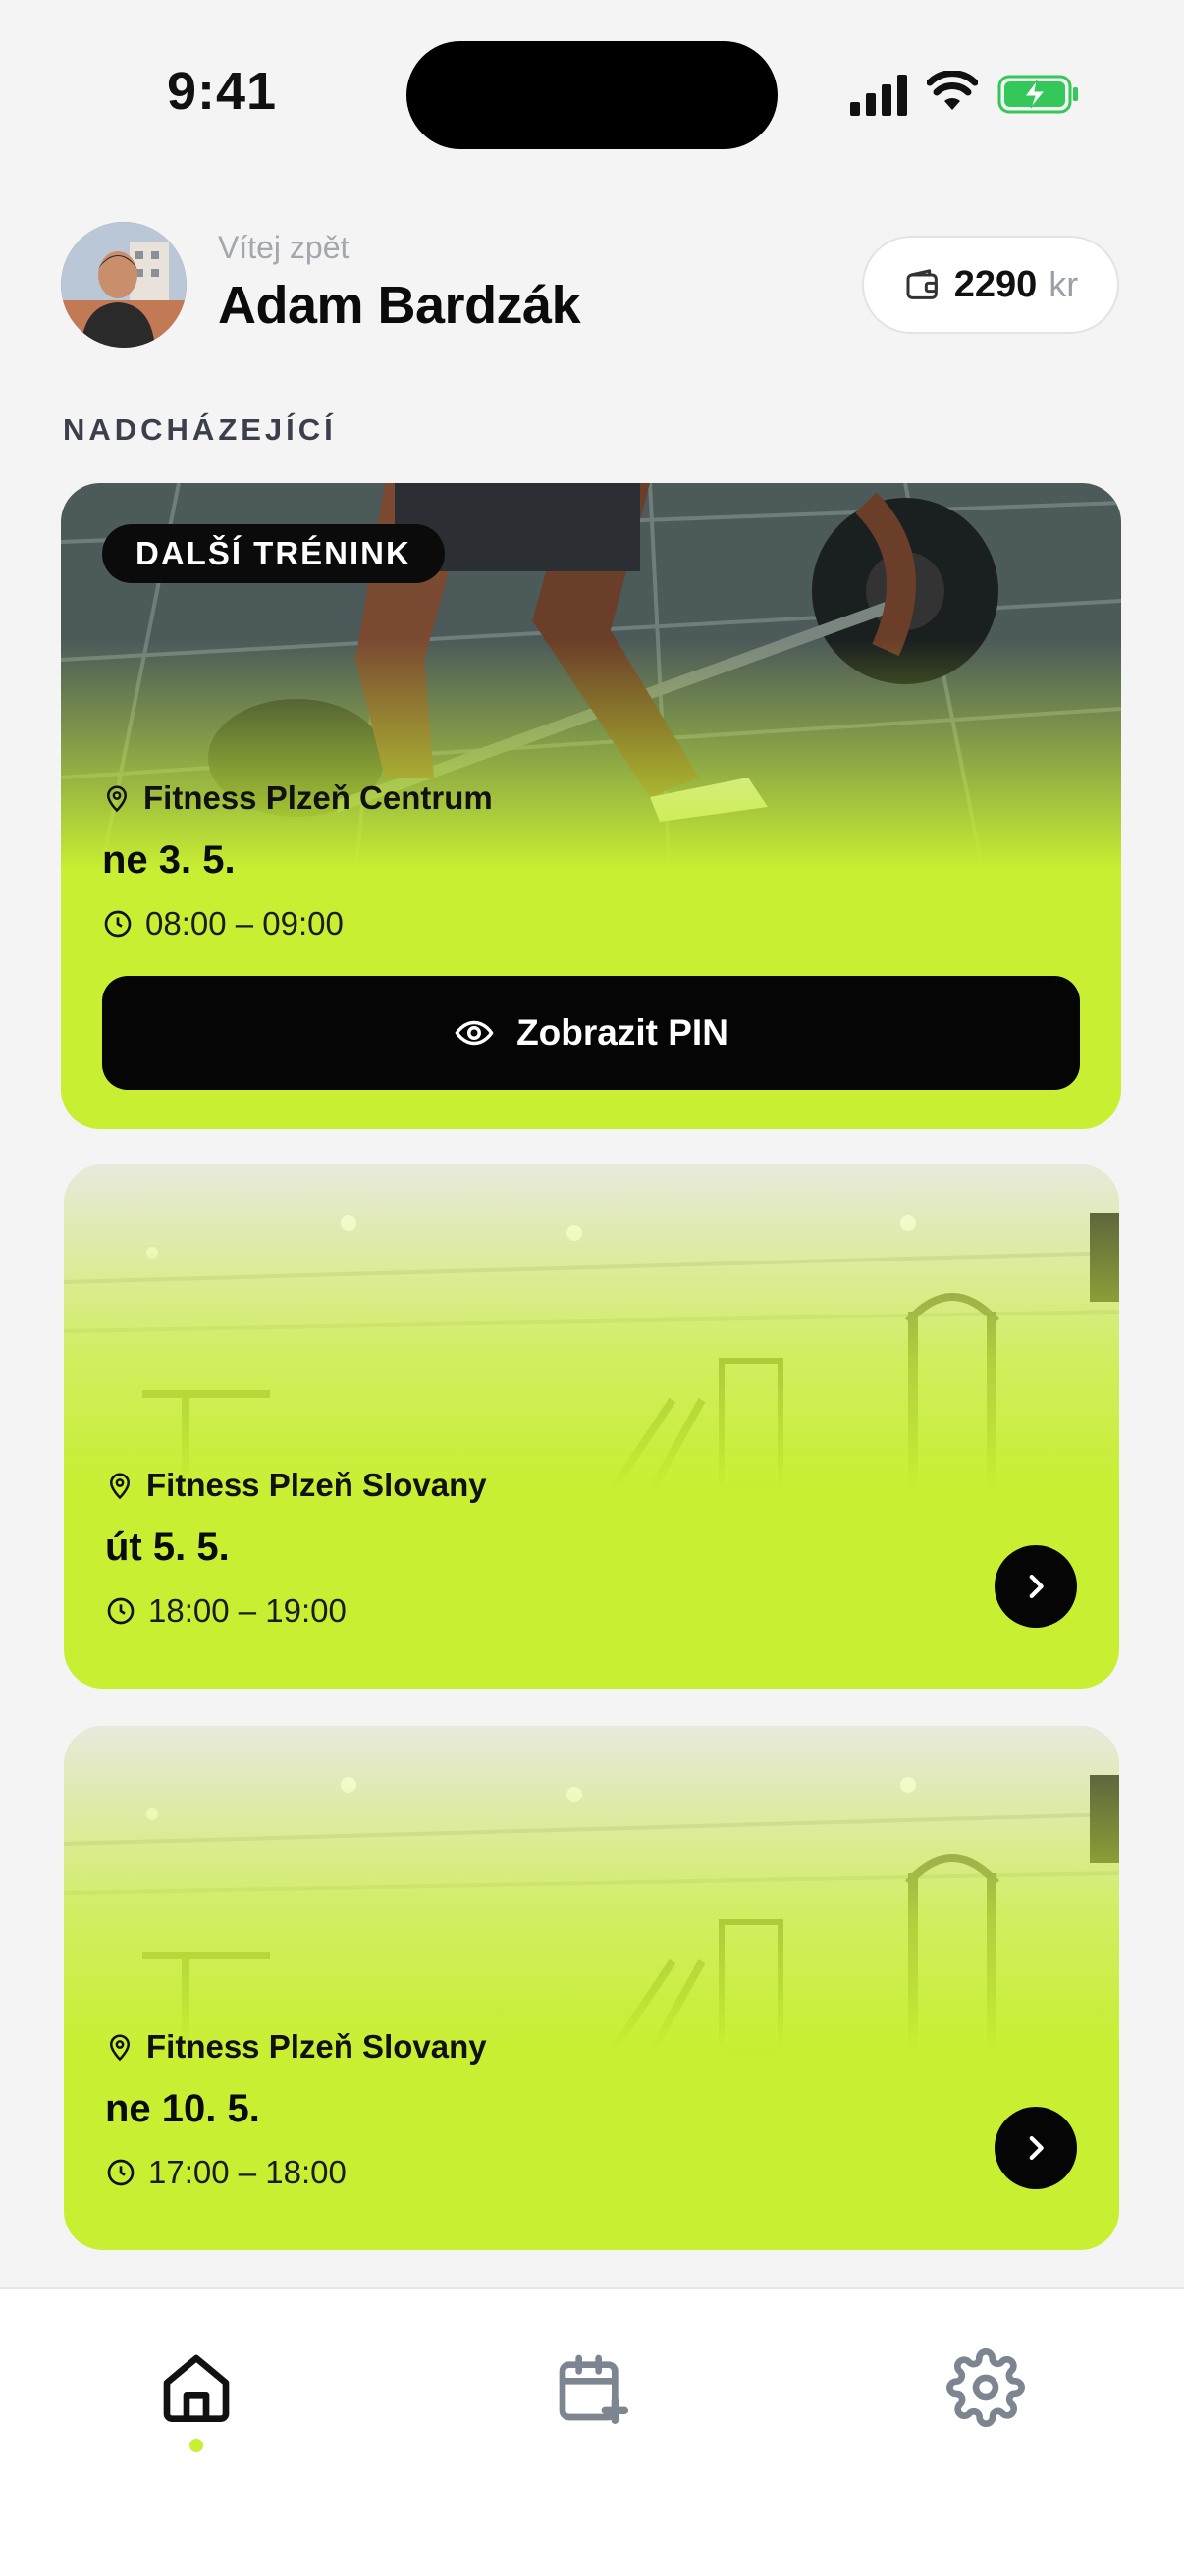 The width and height of the screenshot is (1184, 2576). Describe the element at coordinates (878, 95) in the screenshot. I see `cellular-signal-icon` at that location.